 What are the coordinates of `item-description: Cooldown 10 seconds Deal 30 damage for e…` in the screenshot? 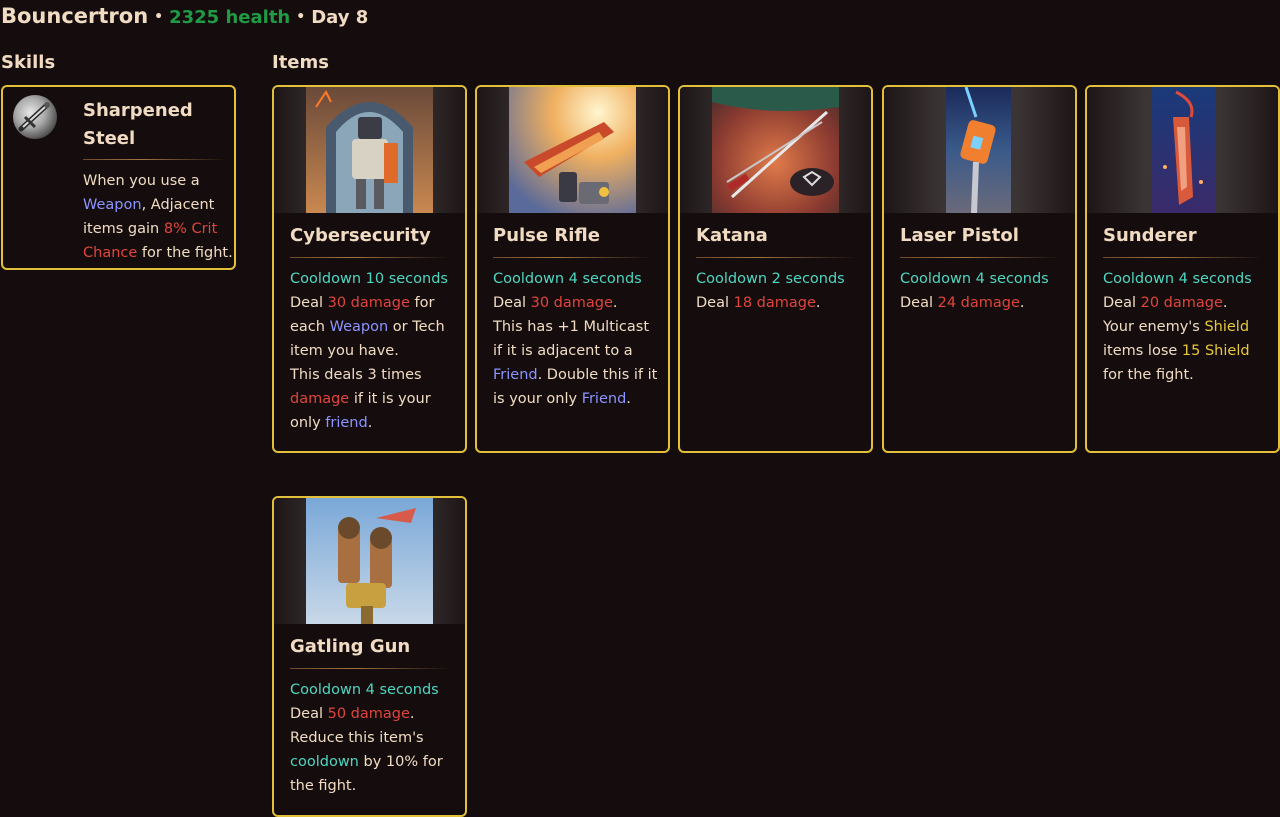 It's located at (372, 351).